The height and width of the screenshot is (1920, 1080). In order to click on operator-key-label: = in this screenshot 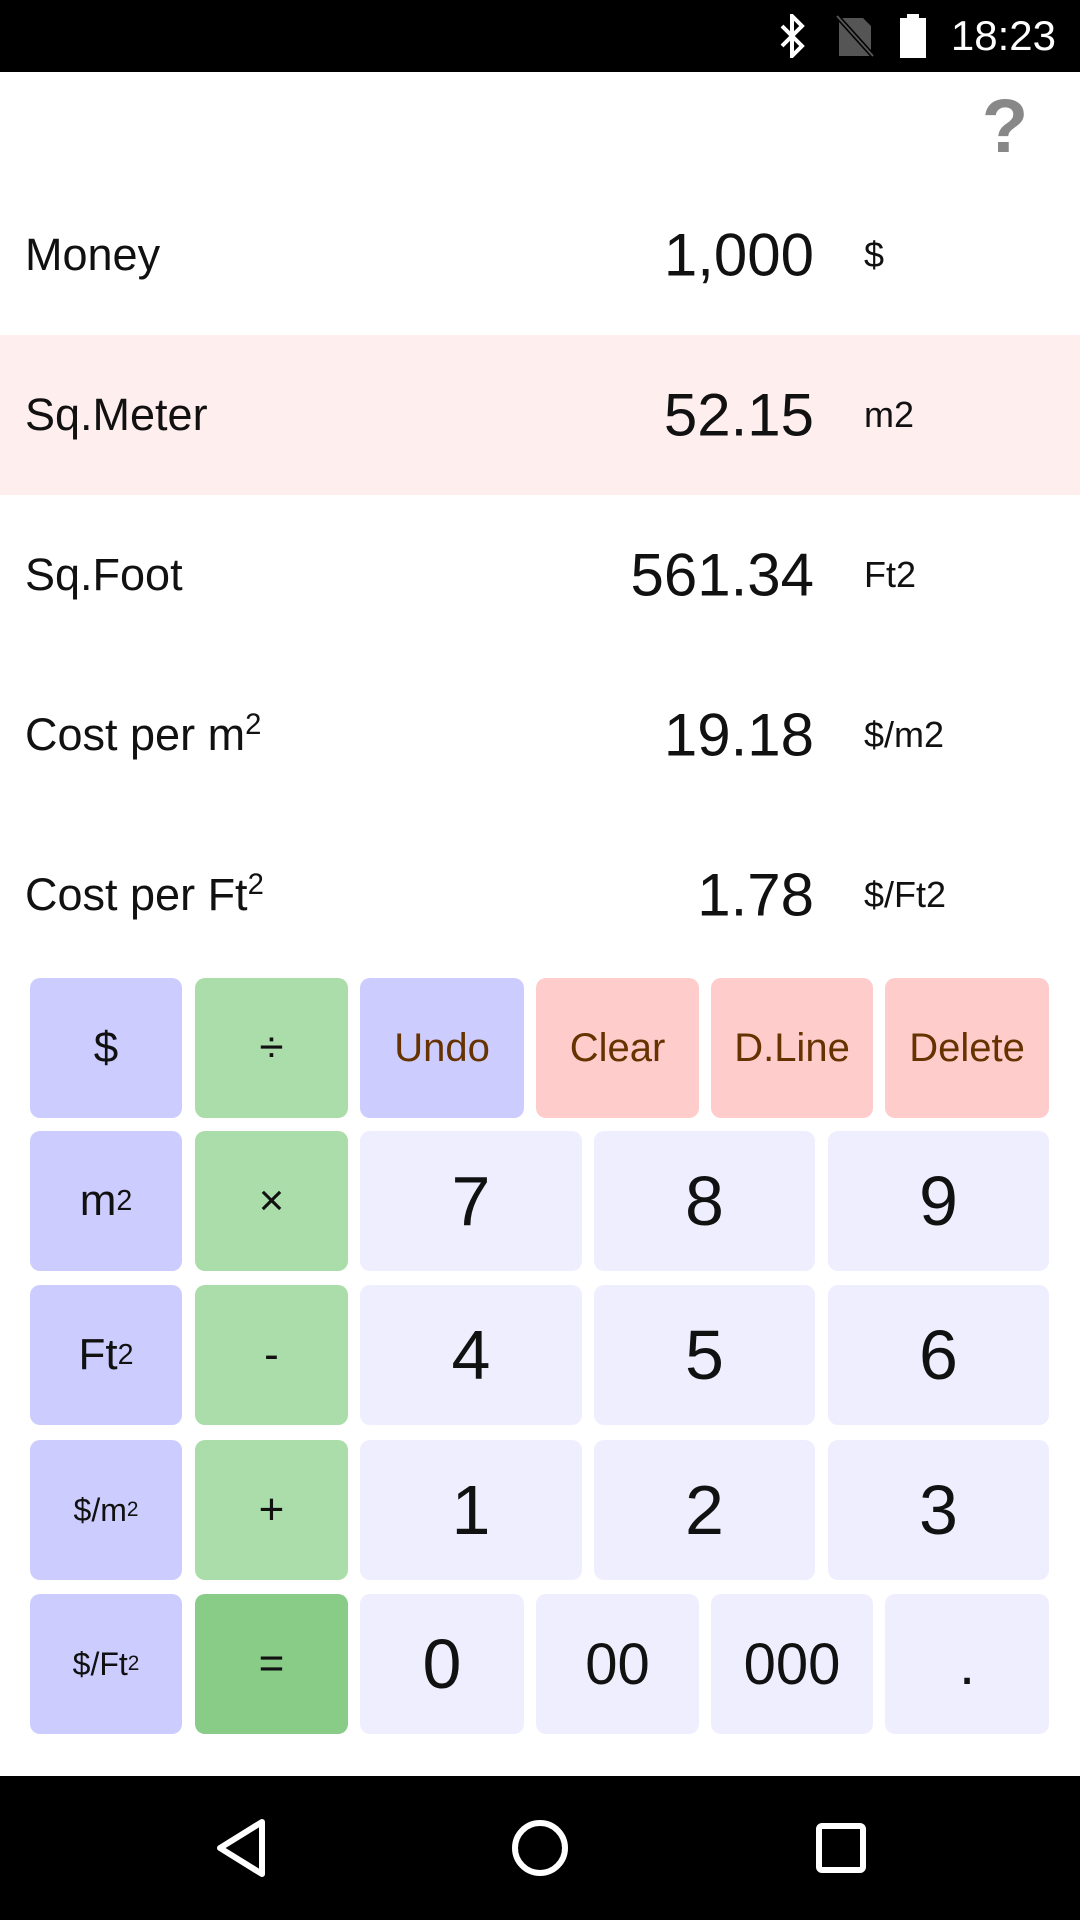, I will do `click(271, 1663)`.